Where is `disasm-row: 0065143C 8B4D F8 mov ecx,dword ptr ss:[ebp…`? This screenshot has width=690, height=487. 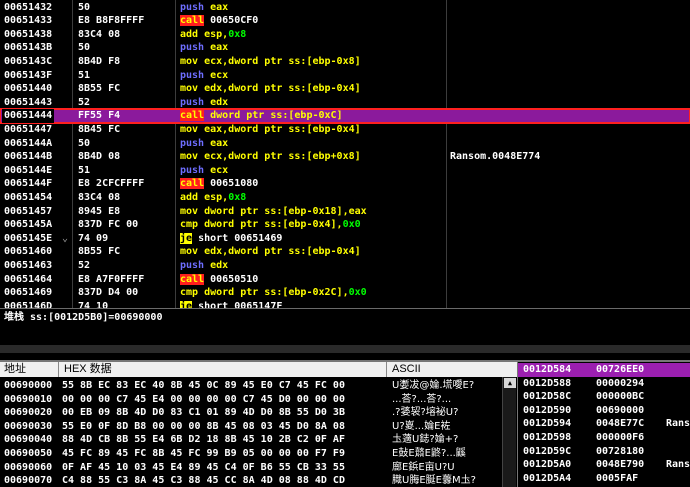 disasm-row: 0065143C 8B4D F8 mov ecx,dword ptr ss:[ebp… is located at coordinates (345, 62).